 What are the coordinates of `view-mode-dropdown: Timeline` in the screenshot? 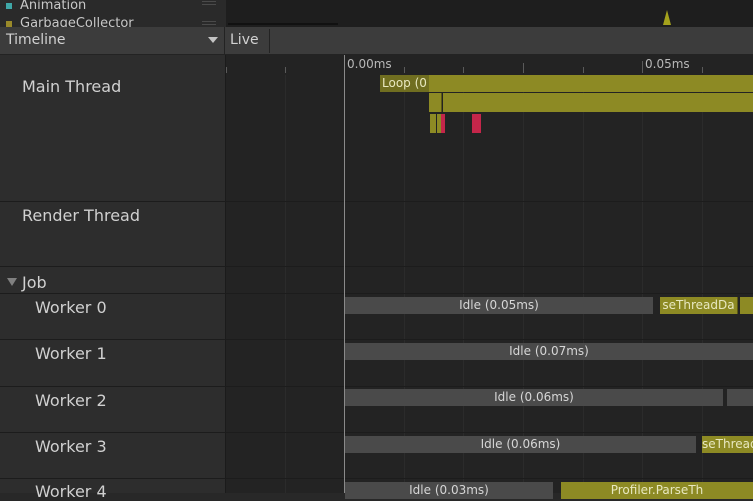 It's located at (112, 40).